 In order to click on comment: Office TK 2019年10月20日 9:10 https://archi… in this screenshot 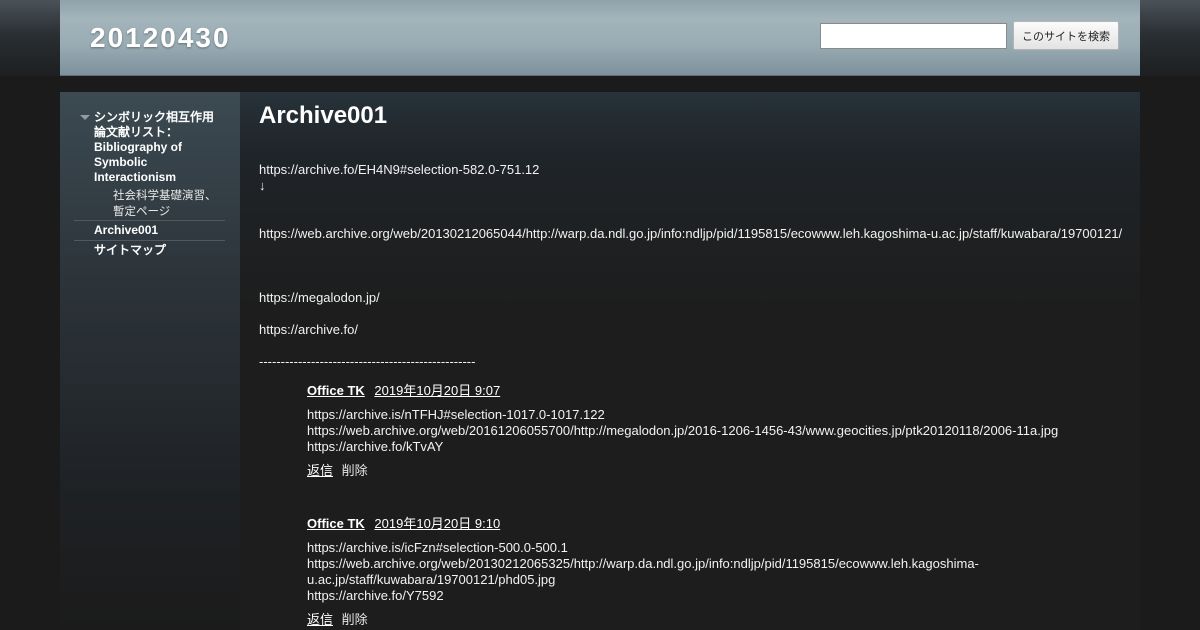, I will do `click(717, 572)`.